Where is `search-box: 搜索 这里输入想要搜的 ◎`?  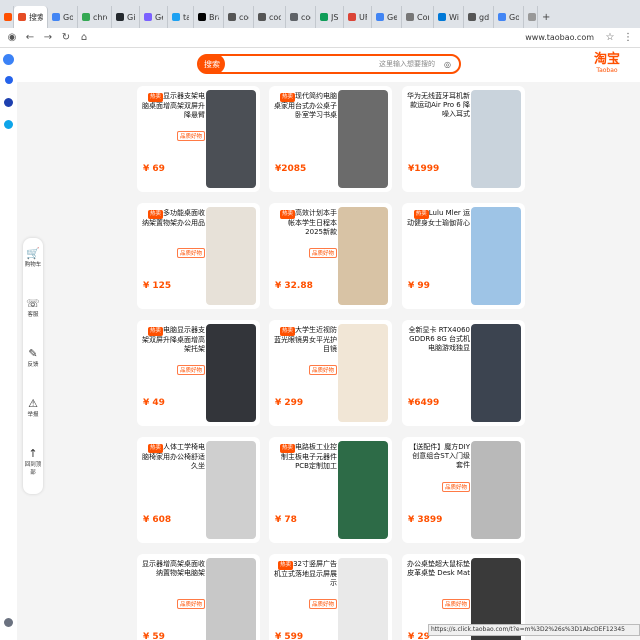
search-box: 搜索 这里输入想要搜的 ◎ is located at coordinates (329, 64).